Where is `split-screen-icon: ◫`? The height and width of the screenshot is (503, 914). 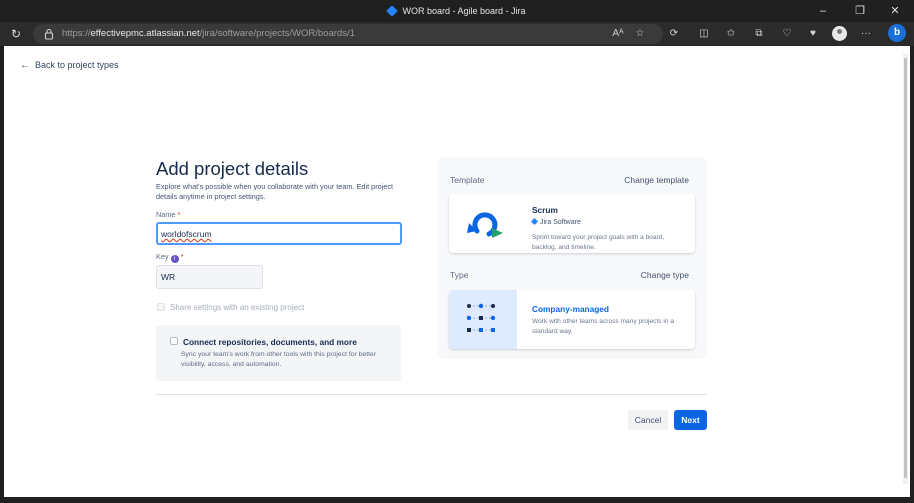
split-screen-icon: ◫ is located at coordinates (704, 34).